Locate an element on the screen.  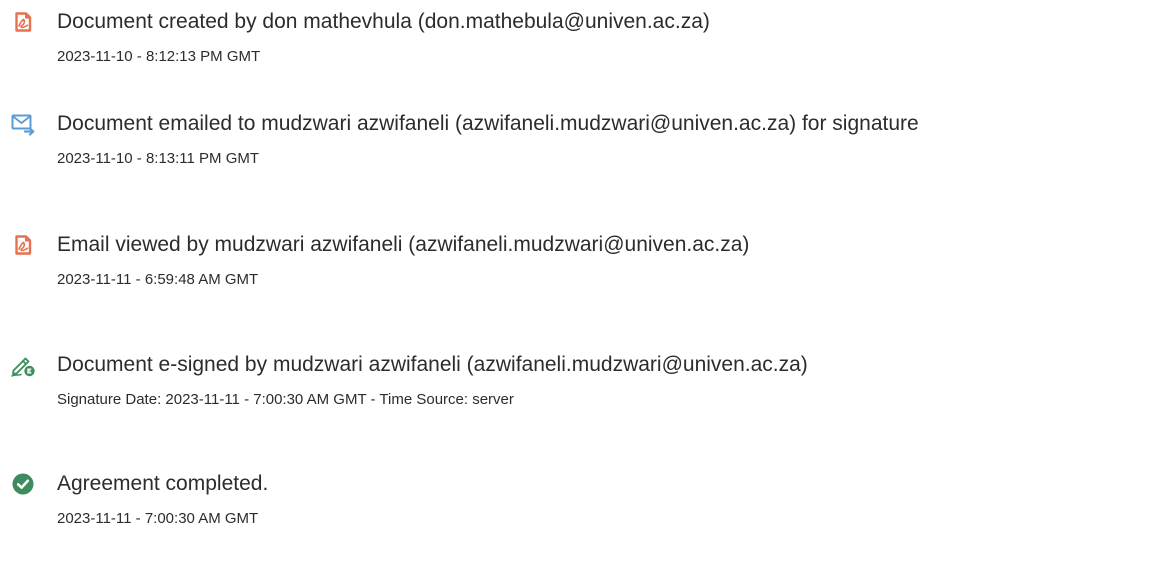
event-timestamp: 2023-11-10 - 8:12:13 PM GMT is located at coordinates (159, 56).